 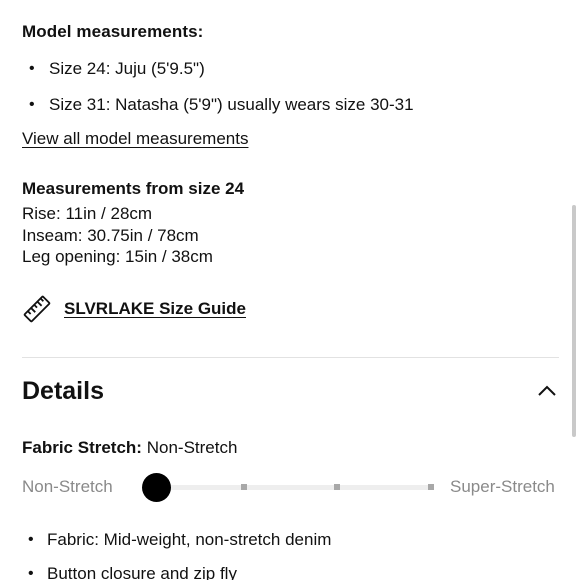 I want to click on inseam-measurement: Inseam: 30.75in / 78cm, so click(x=110, y=235).